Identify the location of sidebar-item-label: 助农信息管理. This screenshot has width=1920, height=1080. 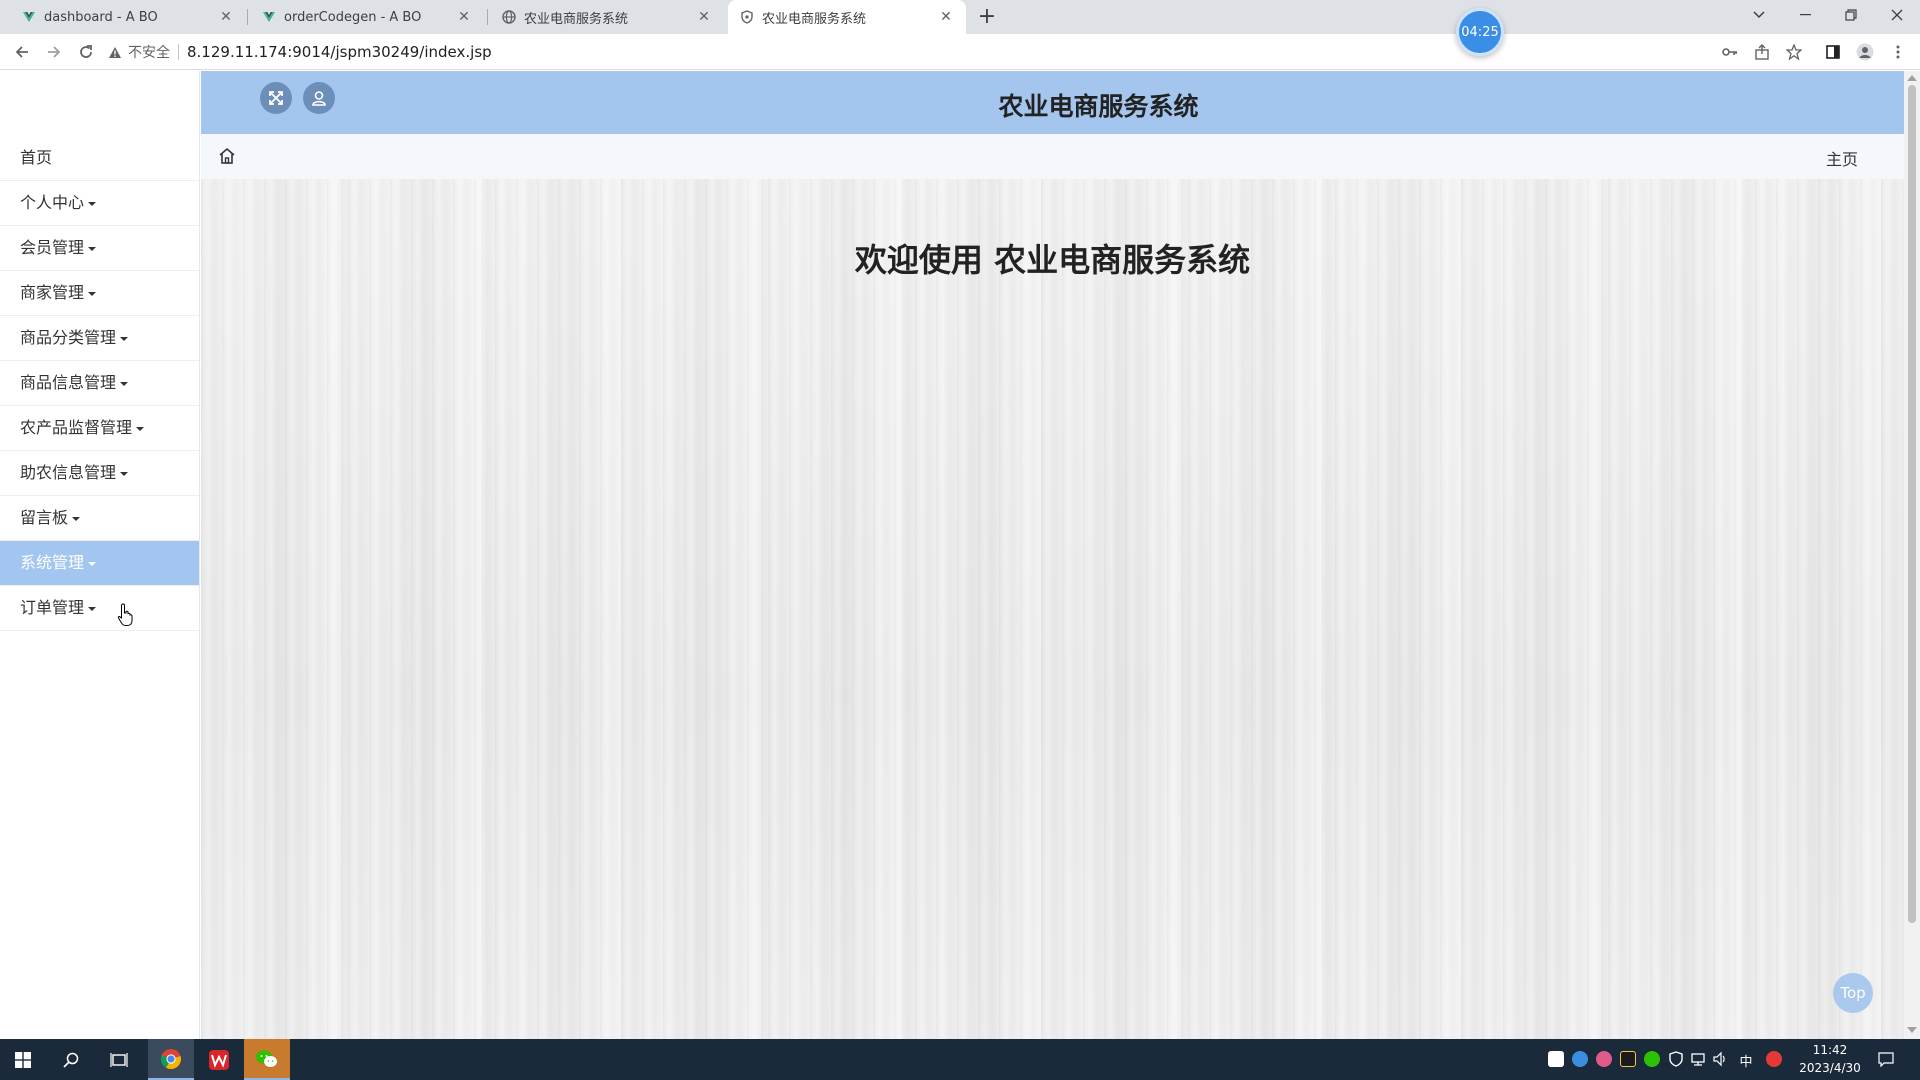
(68, 472).